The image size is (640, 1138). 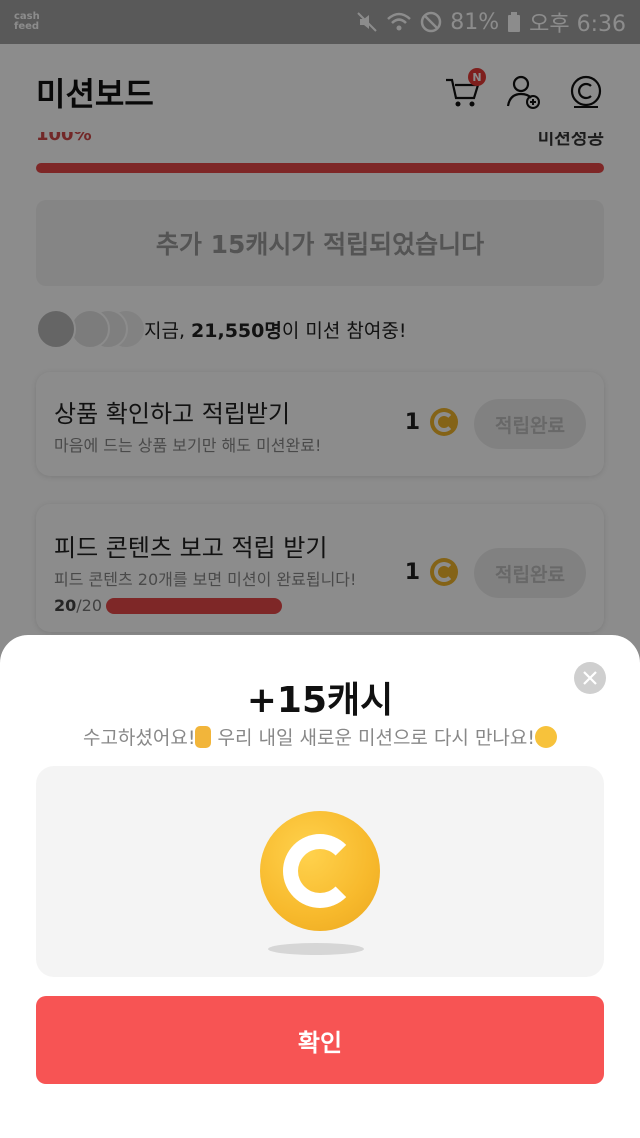 What do you see at coordinates (320, 1040) in the screenshot?
I see `confirm-button: 확인` at bounding box center [320, 1040].